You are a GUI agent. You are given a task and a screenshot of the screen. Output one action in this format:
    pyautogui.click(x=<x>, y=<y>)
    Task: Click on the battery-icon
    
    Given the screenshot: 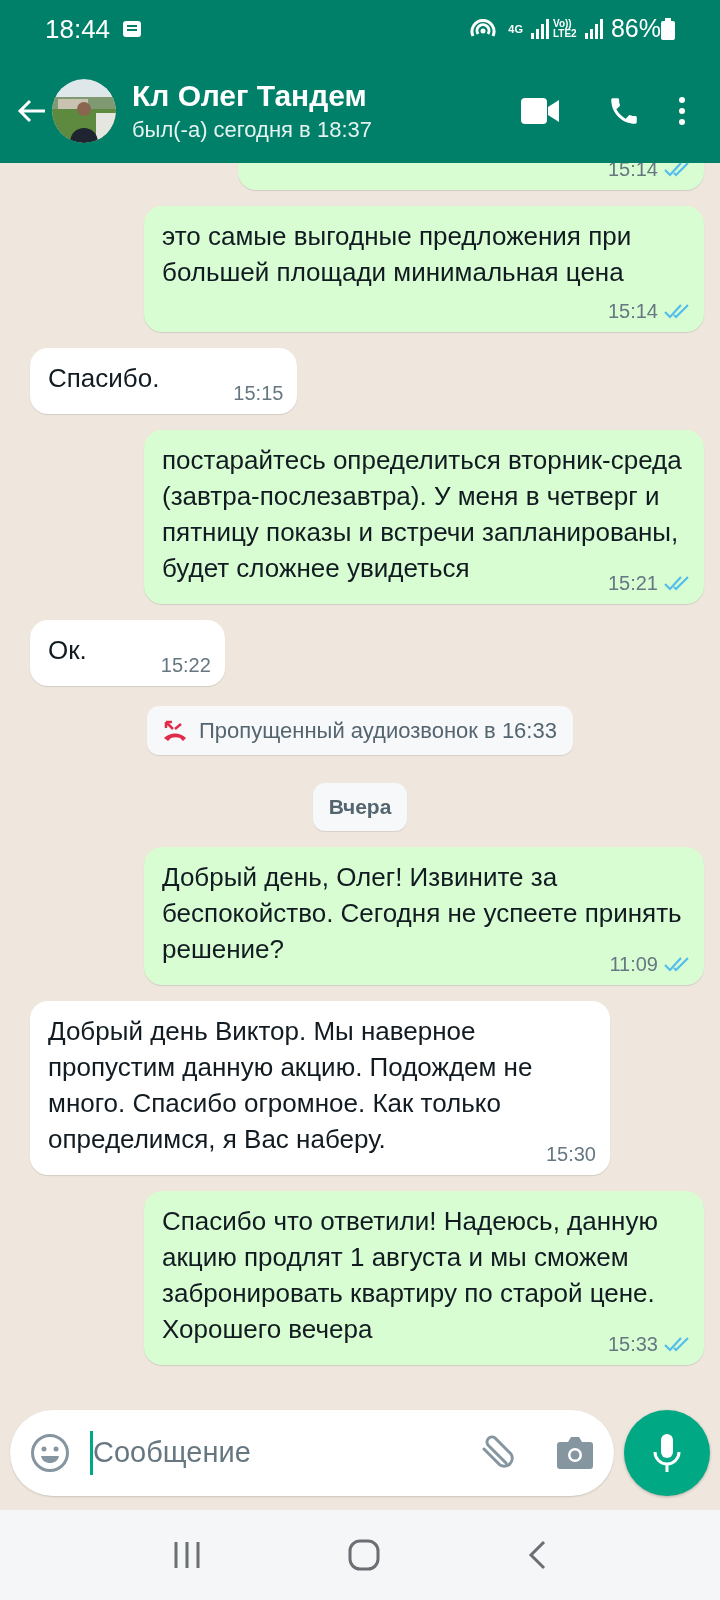 What is the action you would take?
    pyautogui.click(x=668, y=29)
    